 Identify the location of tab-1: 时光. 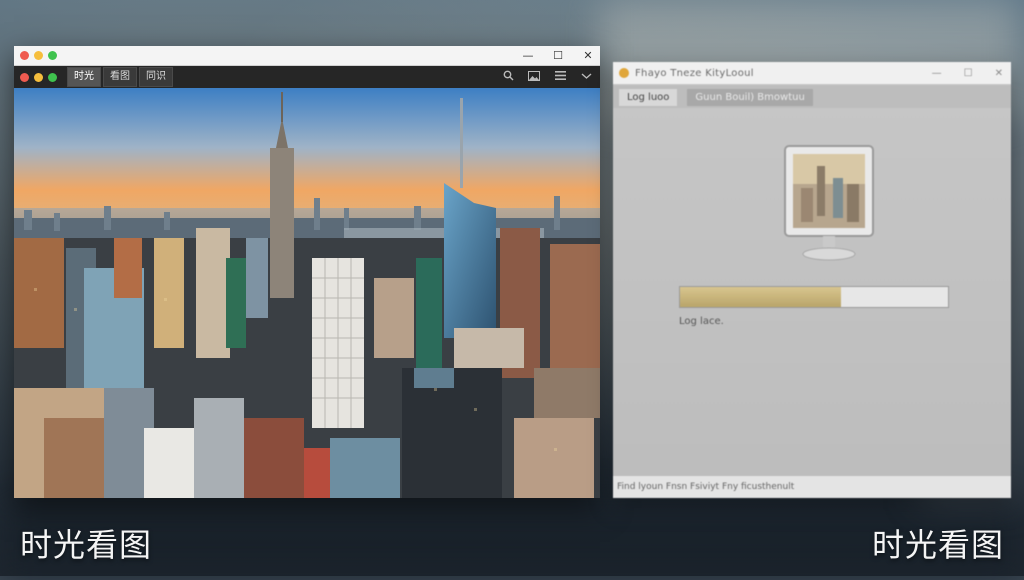
(84, 77).